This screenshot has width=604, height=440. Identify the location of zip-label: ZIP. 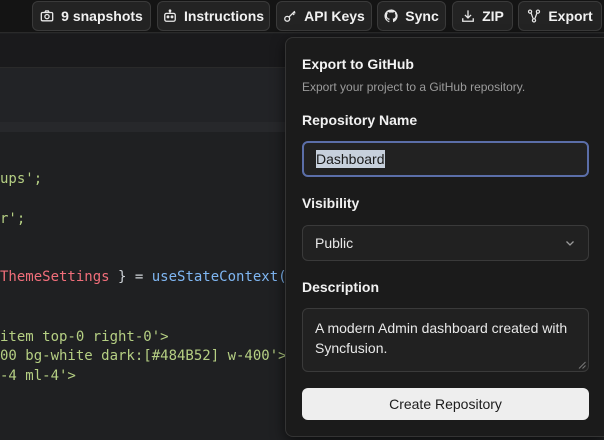
(493, 16).